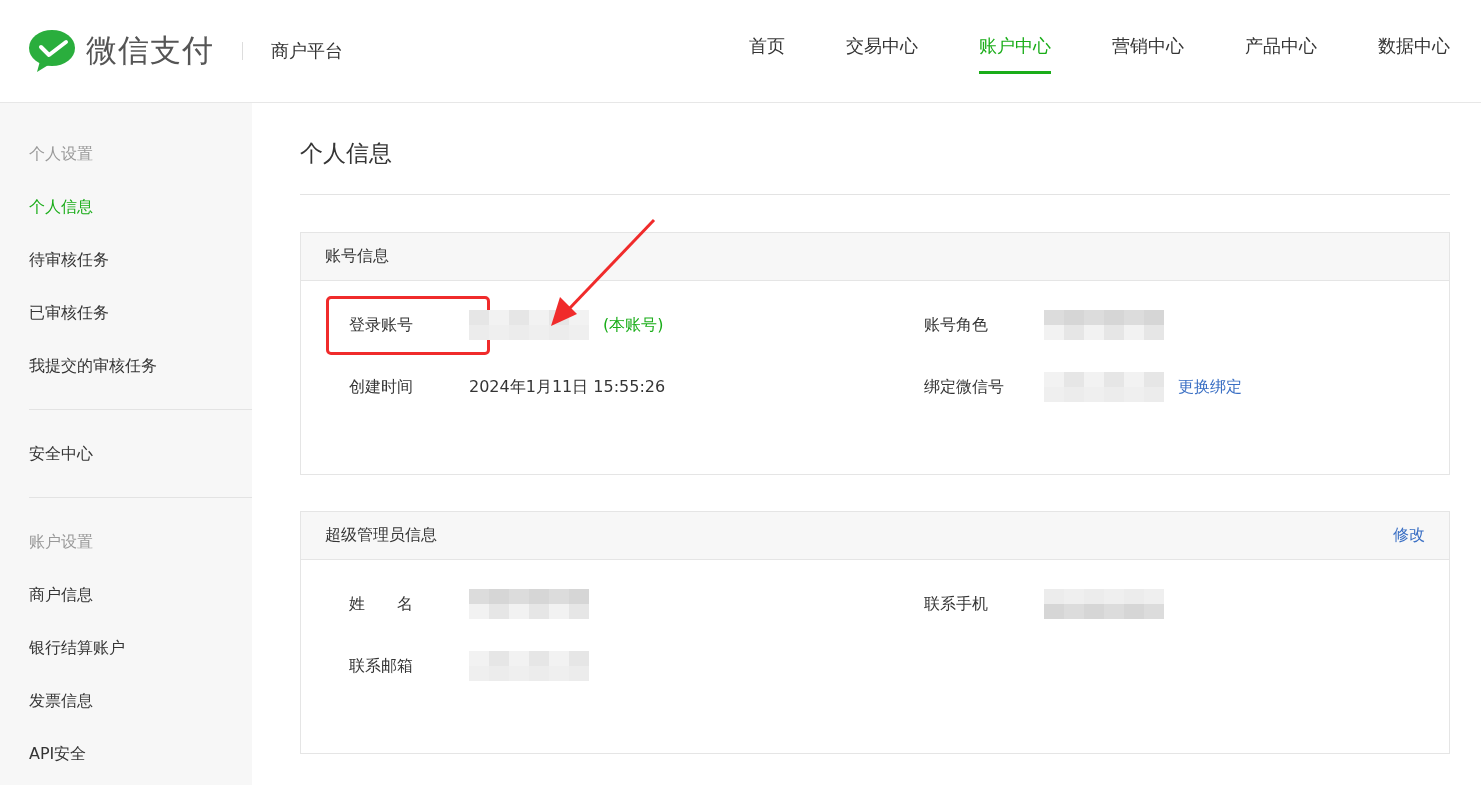 Image resolution: width=1481 pixels, height=785 pixels. I want to click on field-label: 创建时间, so click(381, 387).